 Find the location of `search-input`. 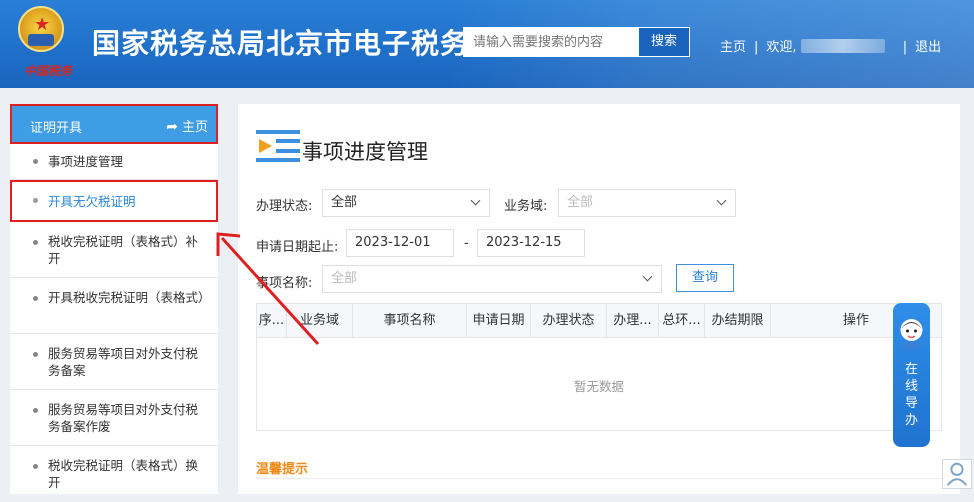

search-input is located at coordinates (550, 42).